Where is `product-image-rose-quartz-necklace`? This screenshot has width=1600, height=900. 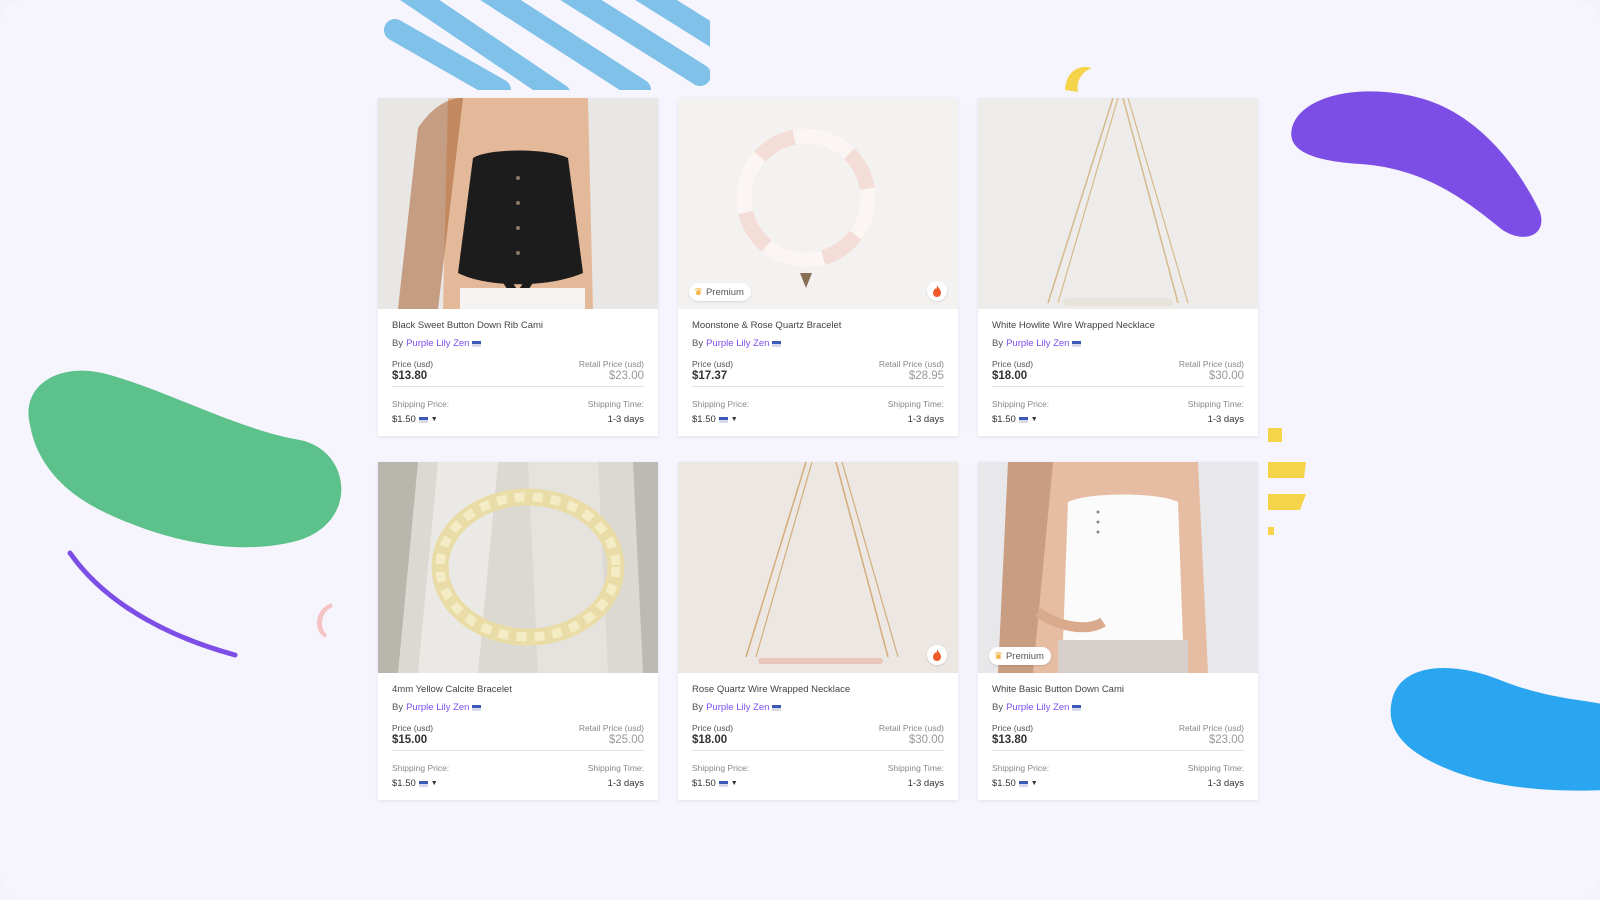 product-image-rose-quartz-necklace is located at coordinates (818, 567).